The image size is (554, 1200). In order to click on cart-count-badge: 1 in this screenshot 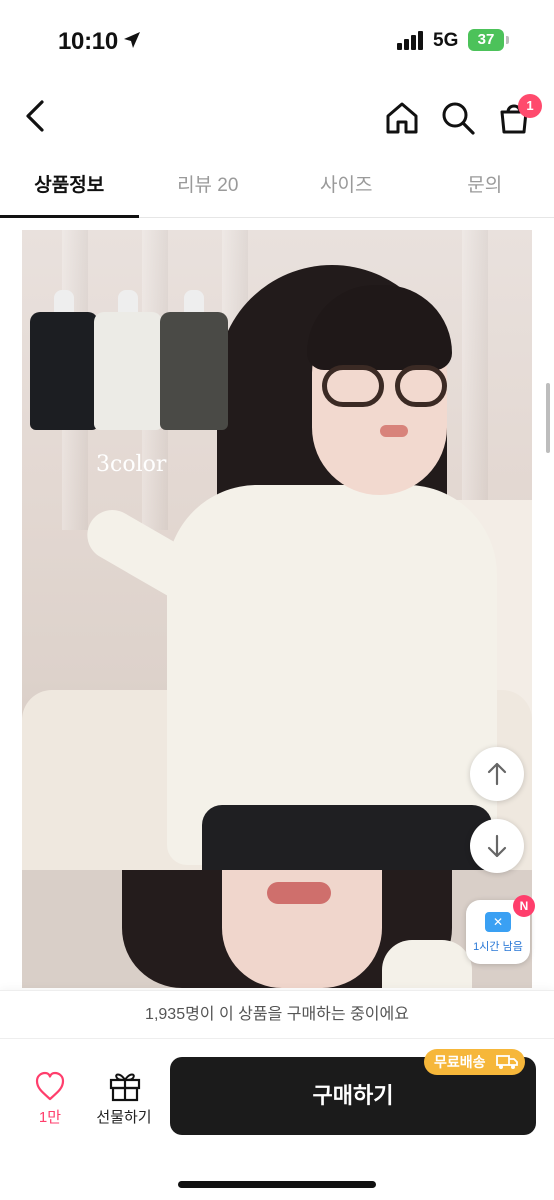, I will do `click(530, 106)`.